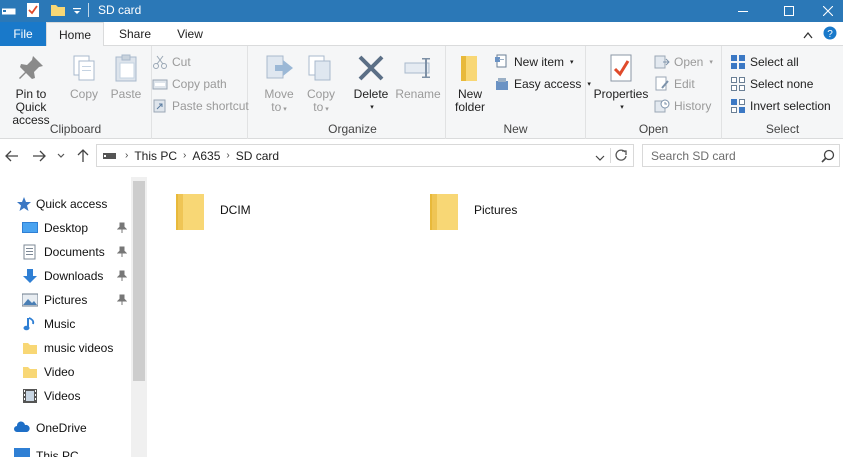 The image size is (843, 457). Describe the element at coordinates (139, 281) in the screenshot. I see `nav-scrollbar-thumb` at that location.